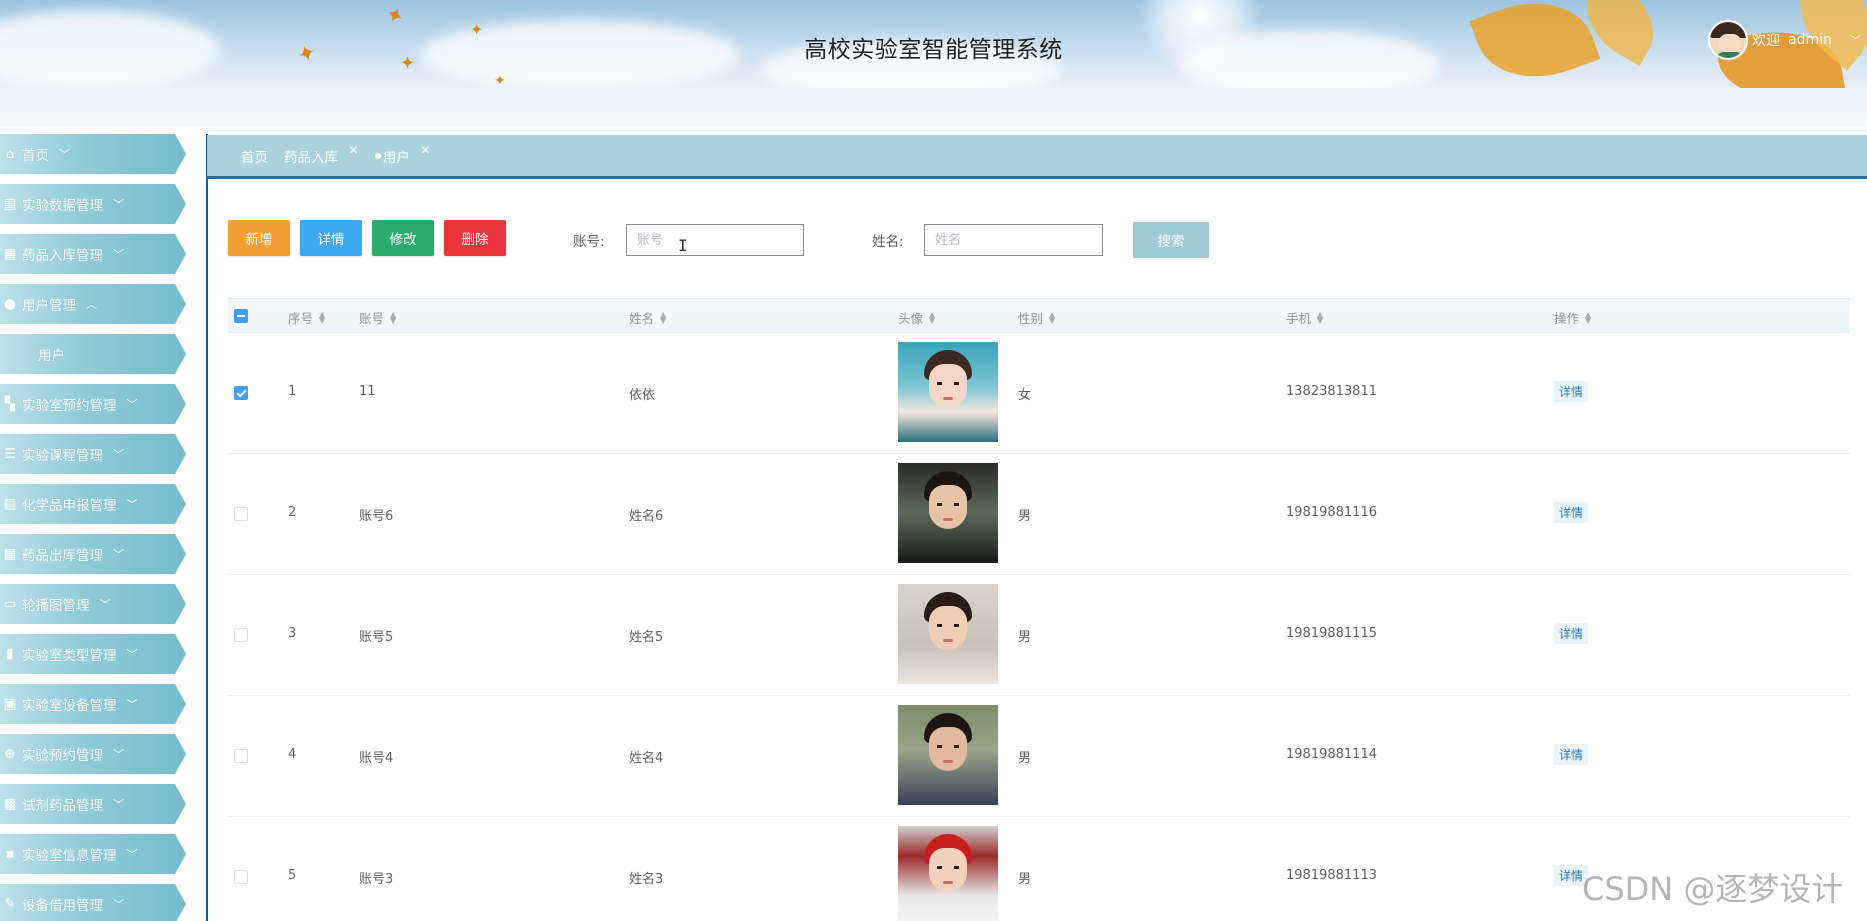  I want to click on sidebar-item: ▥ 化学品申报管理 ﹀, so click(93, 504).